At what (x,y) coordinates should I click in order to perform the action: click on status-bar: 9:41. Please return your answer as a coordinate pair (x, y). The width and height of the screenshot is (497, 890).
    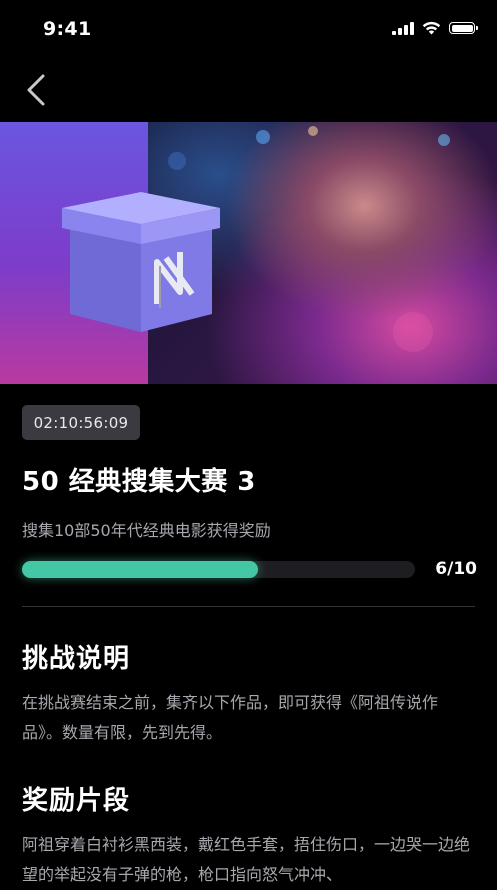
    Looking at the image, I should click on (248, 30).